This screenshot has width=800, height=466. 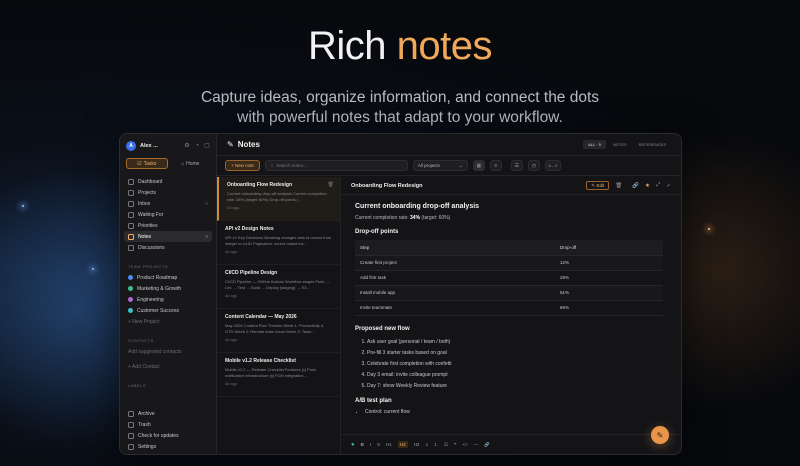 I want to click on bell-icon: ◔, so click(x=197, y=146).